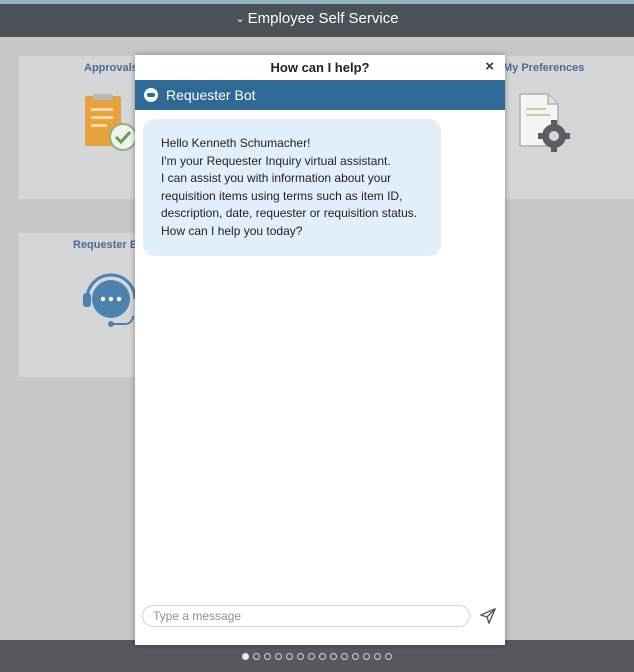  What do you see at coordinates (544, 122) in the screenshot?
I see `preferences-gear-icon` at bounding box center [544, 122].